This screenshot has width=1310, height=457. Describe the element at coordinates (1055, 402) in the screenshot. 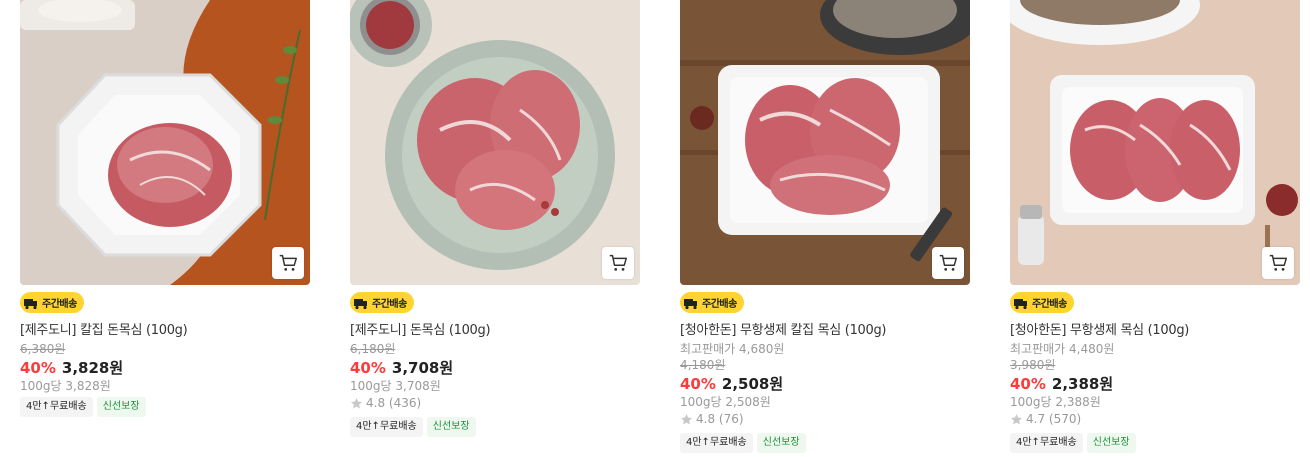

I see `unit-price: 100g당 2,388원` at that location.